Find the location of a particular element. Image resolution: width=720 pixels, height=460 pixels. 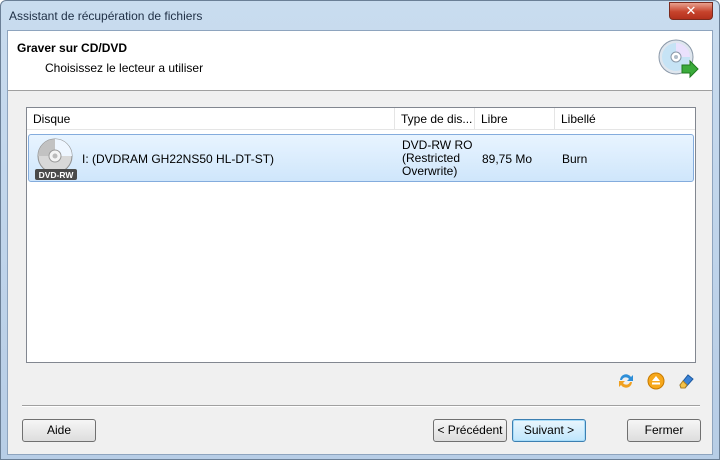

column-header-disque: Disque is located at coordinates (211, 119).